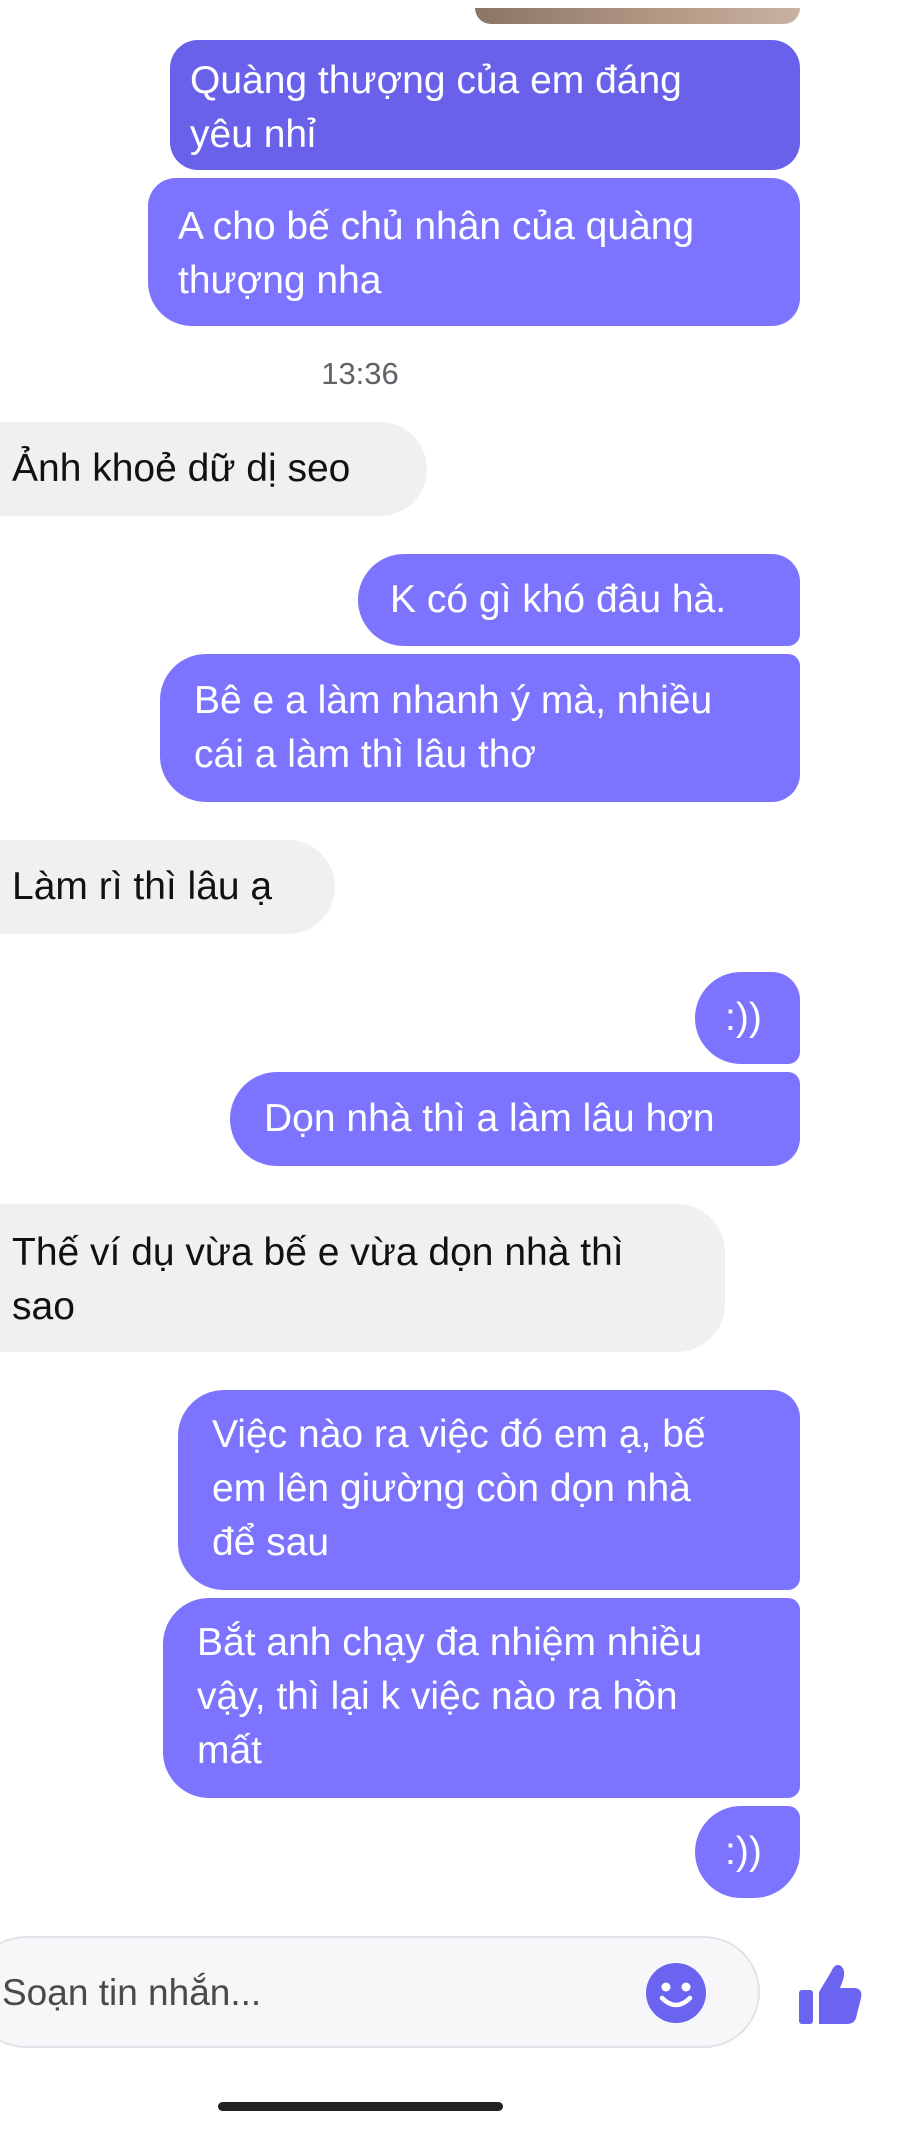 This screenshot has width=900, height=2134. What do you see at coordinates (579, 600) in the screenshot?
I see `message-bubble-outgoing: K có gì khó đâu hà.` at bounding box center [579, 600].